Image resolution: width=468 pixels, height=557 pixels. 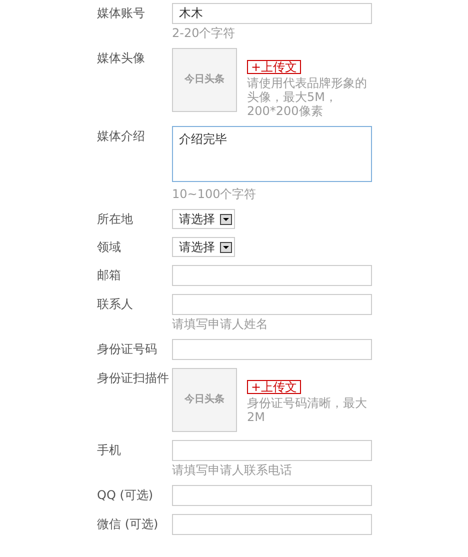 I want to click on field-label: 微信 (可选), so click(x=128, y=524).